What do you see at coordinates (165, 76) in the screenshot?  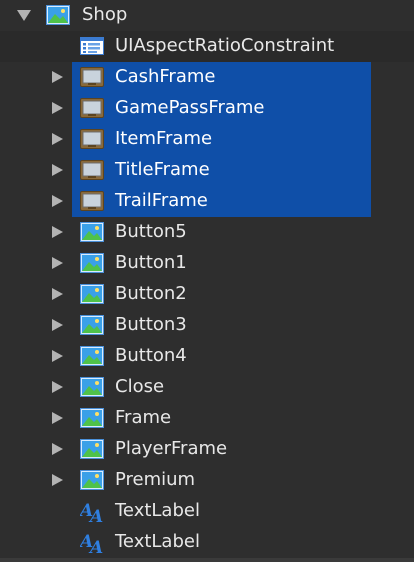 I see `tree-item-label: CashFrame` at bounding box center [165, 76].